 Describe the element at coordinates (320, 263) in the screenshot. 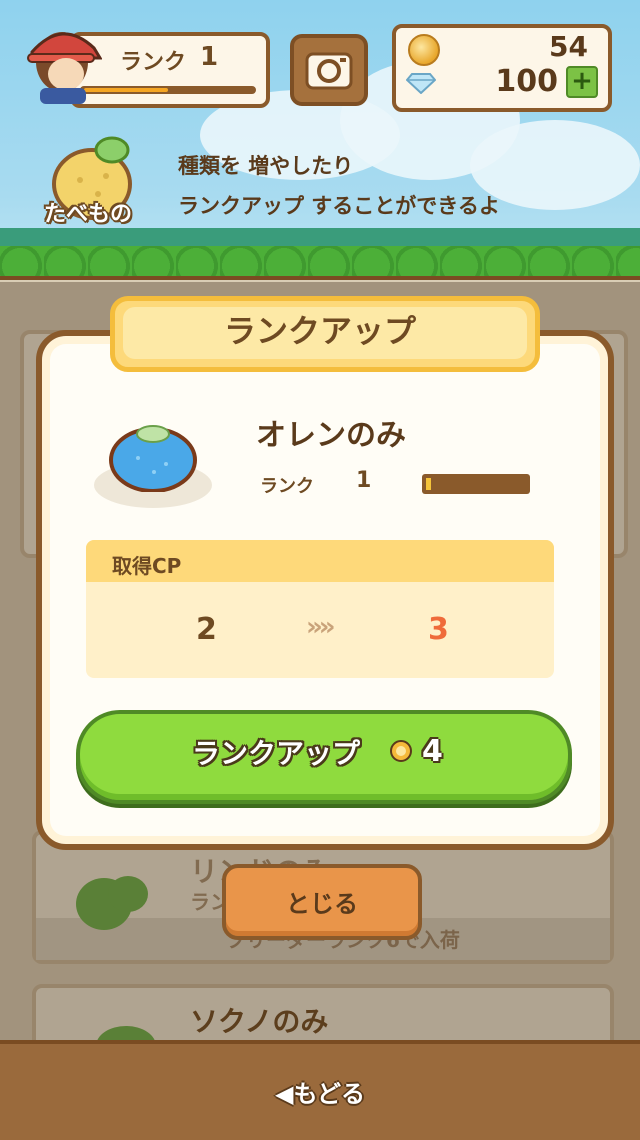

I see `hedge-decoration` at that location.